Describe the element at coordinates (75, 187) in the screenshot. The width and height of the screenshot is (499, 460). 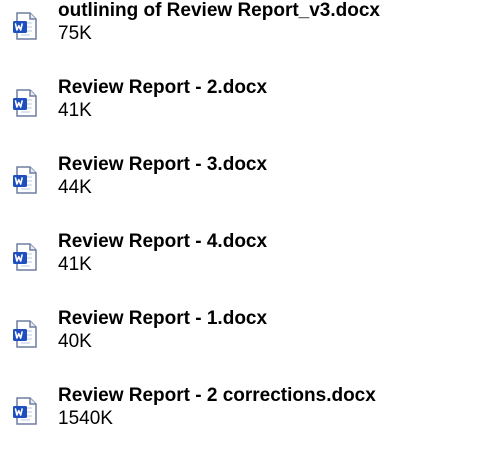
I see `attachment-size: 44K` at that location.